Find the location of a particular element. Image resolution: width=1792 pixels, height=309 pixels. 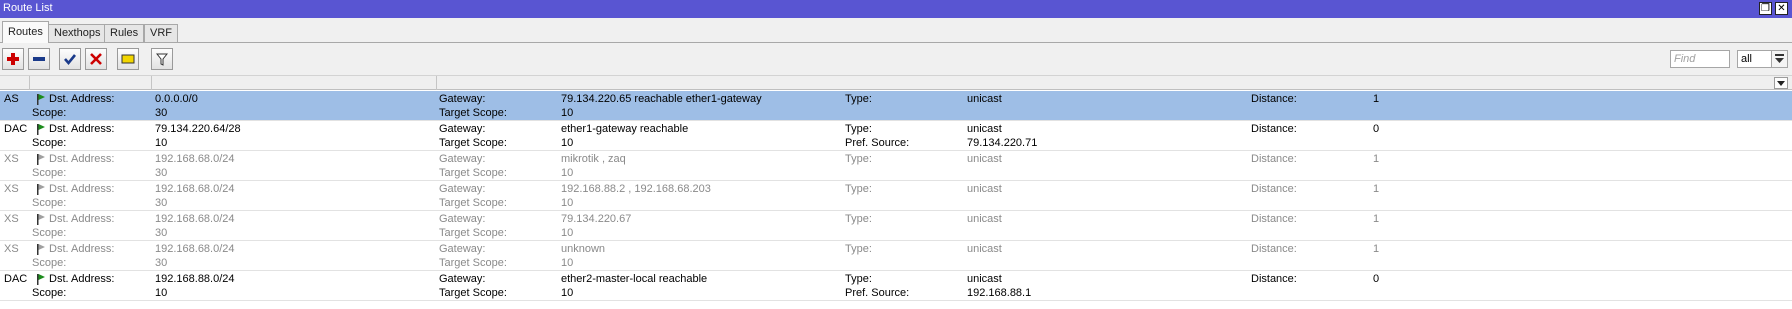

close-icon: ✕ is located at coordinates (1781, 8).